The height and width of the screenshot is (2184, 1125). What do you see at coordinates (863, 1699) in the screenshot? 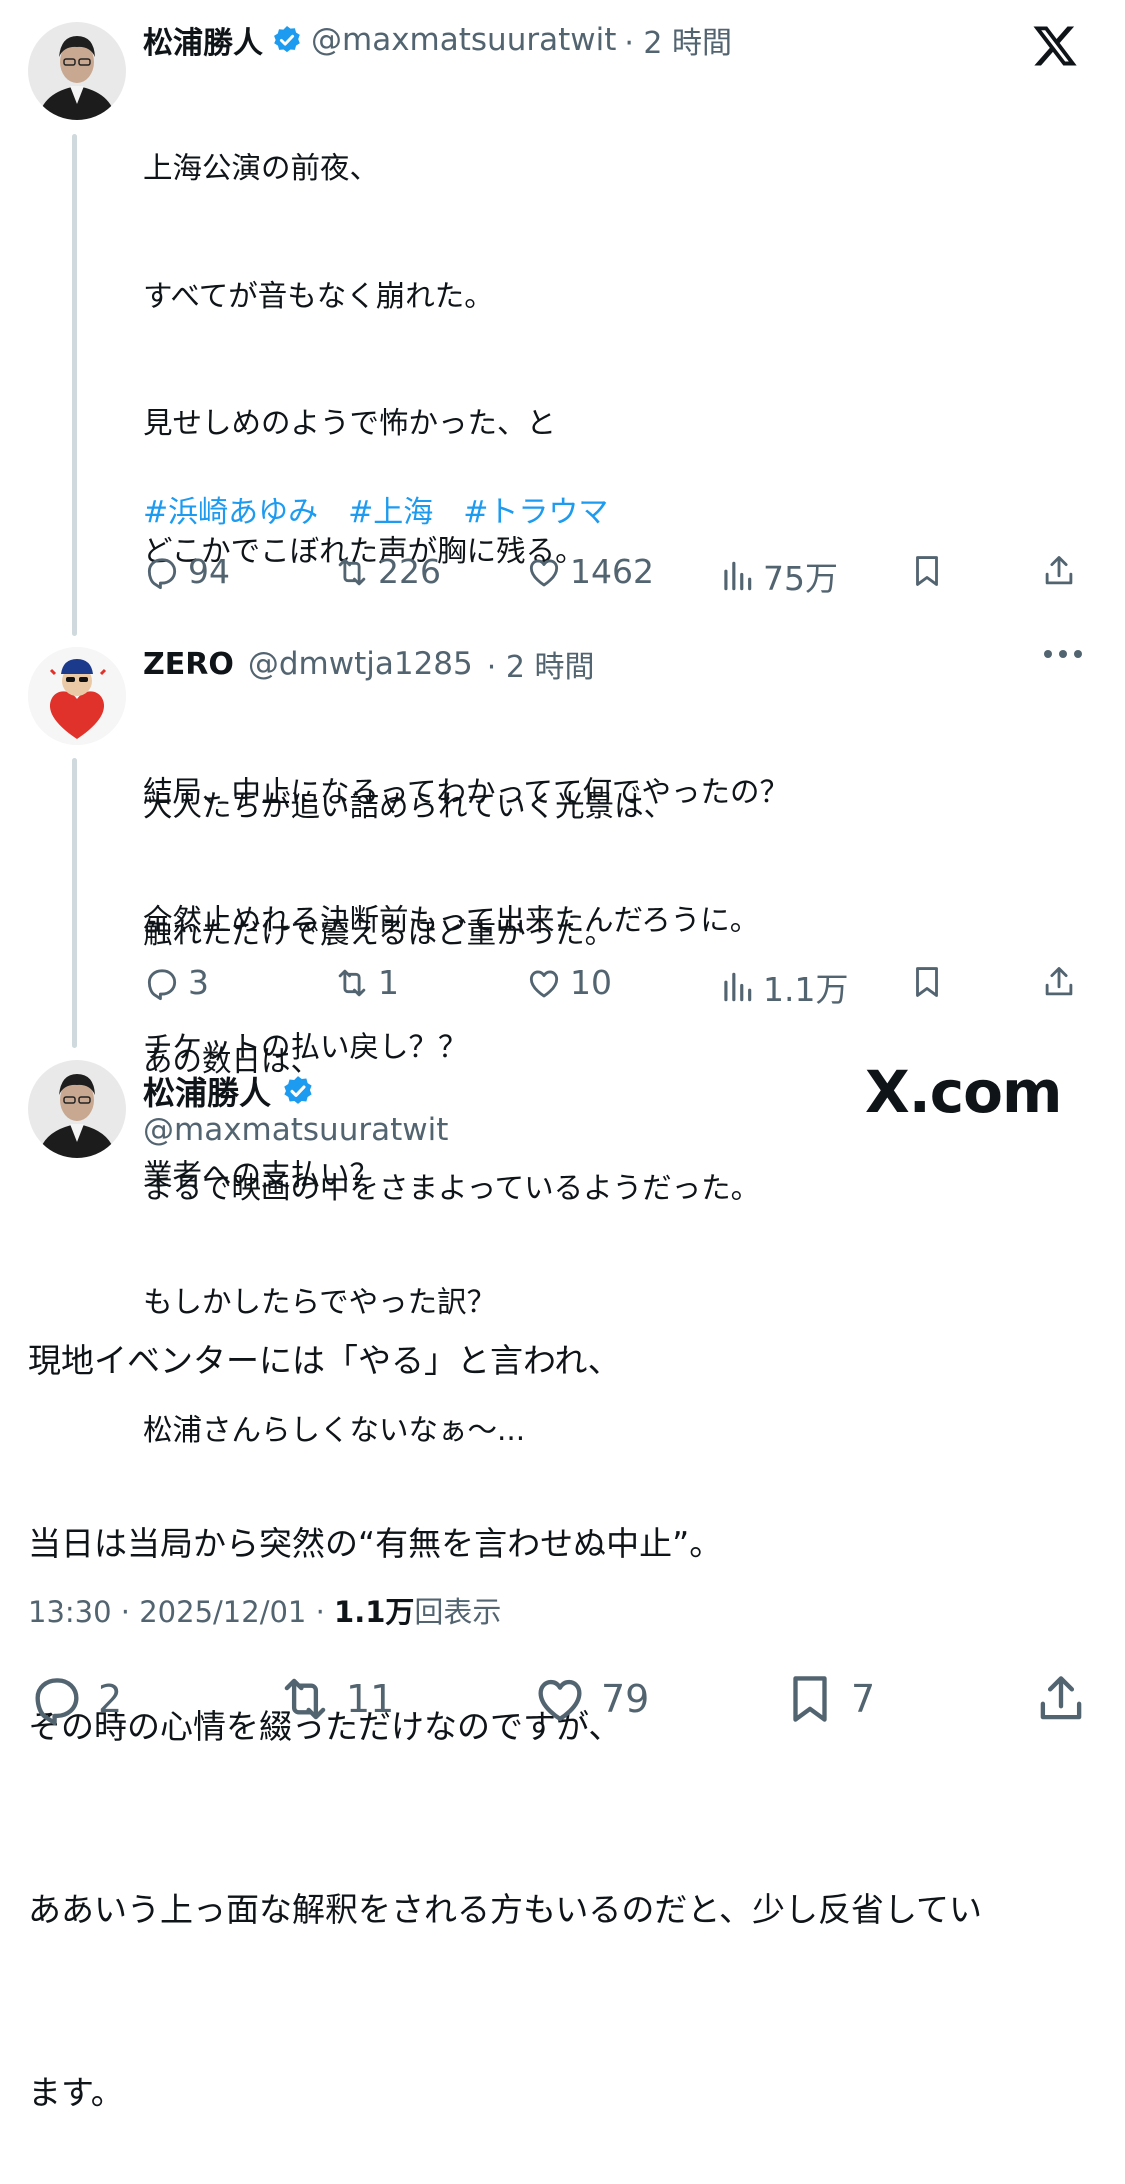
I see `bookmark-count: 7` at bounding box center [863, 1699].